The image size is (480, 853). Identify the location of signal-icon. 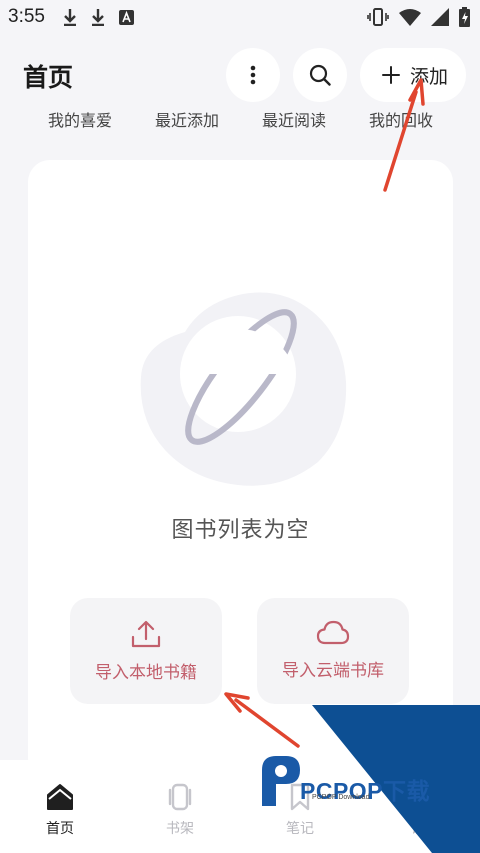
(440, 17).